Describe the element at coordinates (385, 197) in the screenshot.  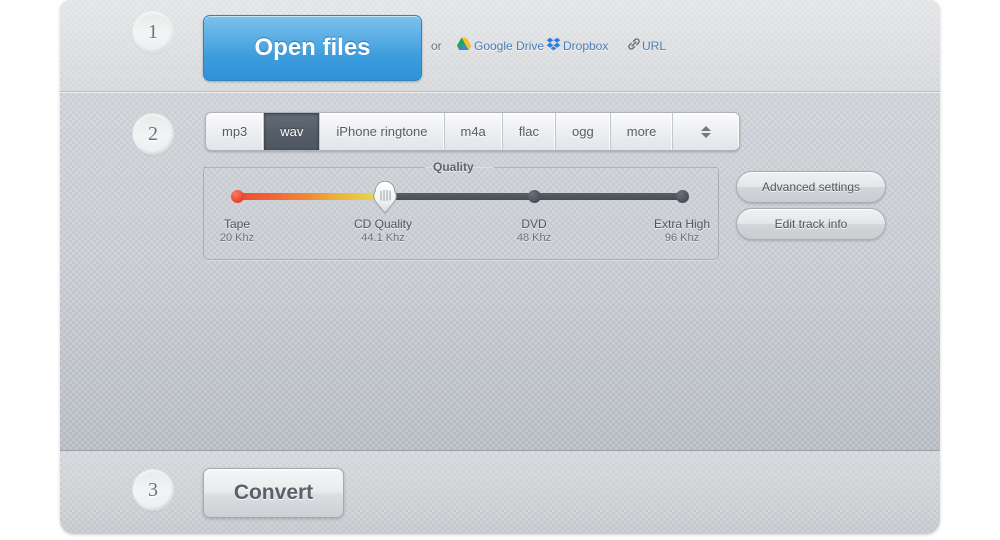
I see `quality-slider-handle` at that location.